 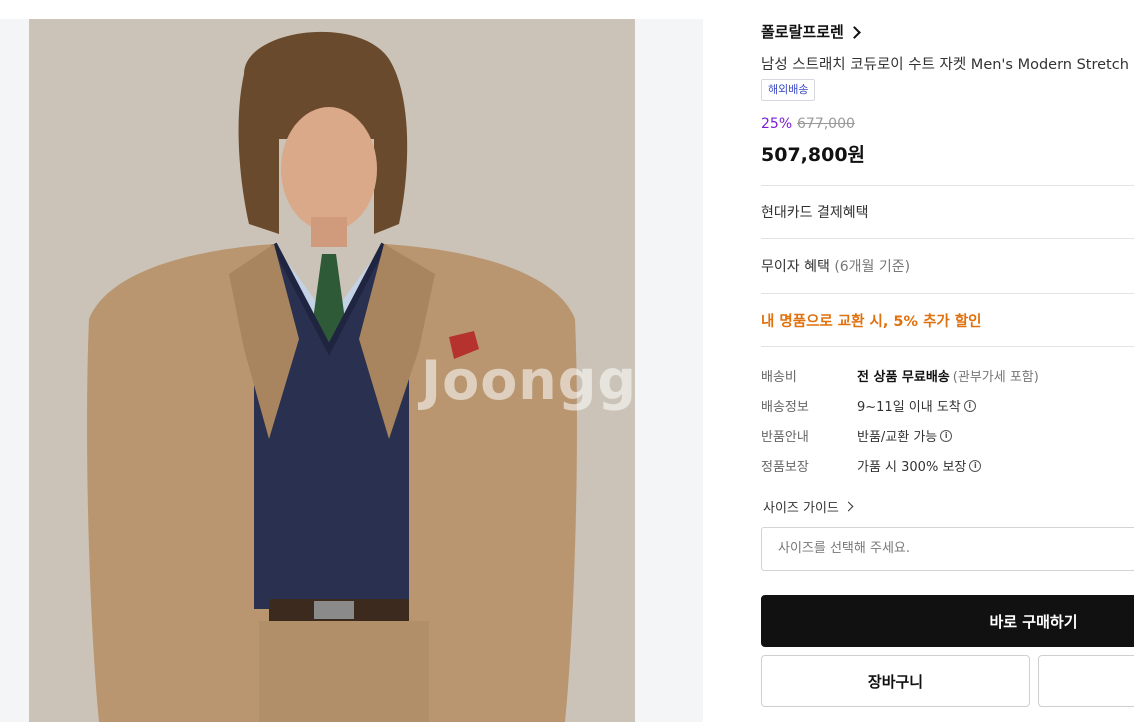 I want to click on original-price: 677,000, so click(x=826, y=124).